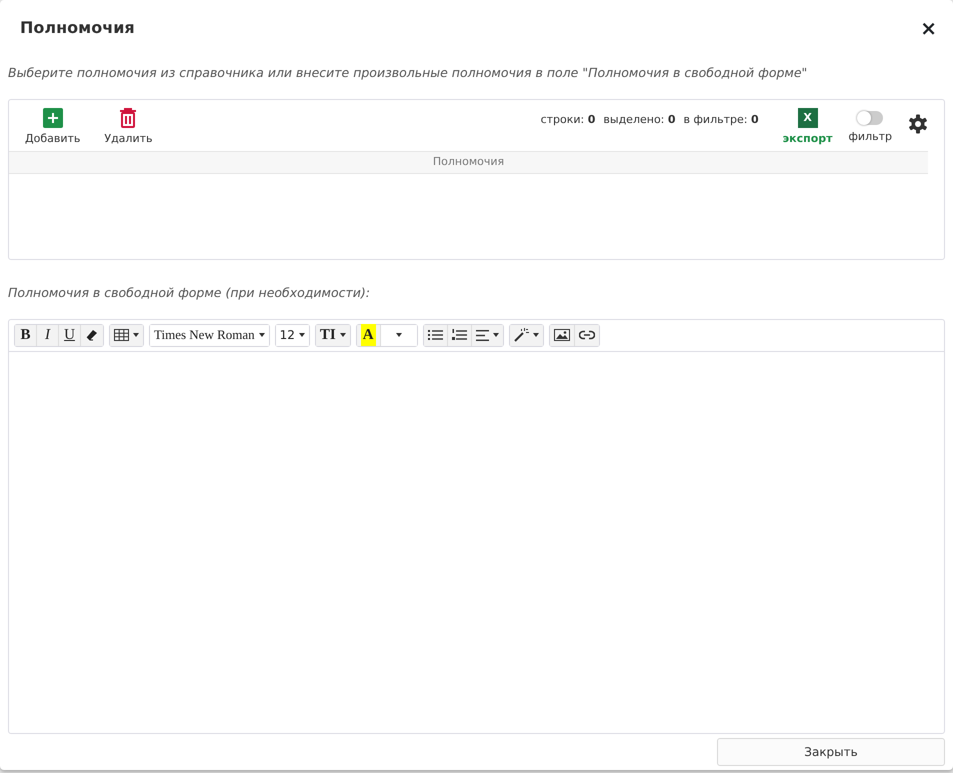  I want to click on excel-icon: X, so click(808, 118).